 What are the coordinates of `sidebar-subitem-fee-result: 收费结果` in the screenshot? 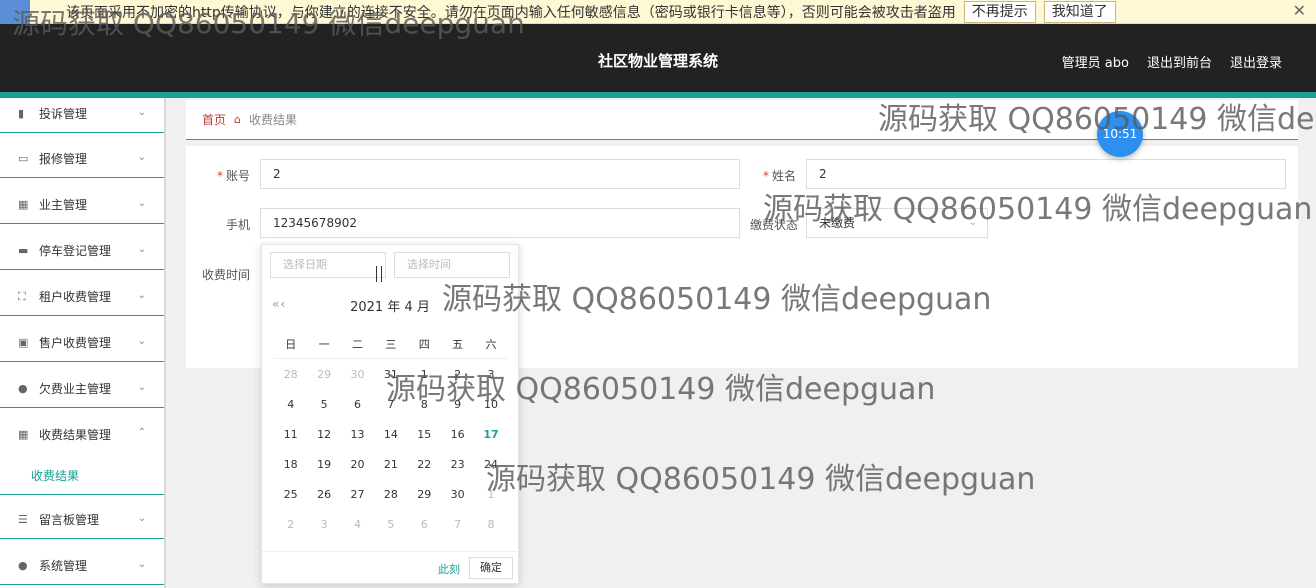 It's located at (82, 476).